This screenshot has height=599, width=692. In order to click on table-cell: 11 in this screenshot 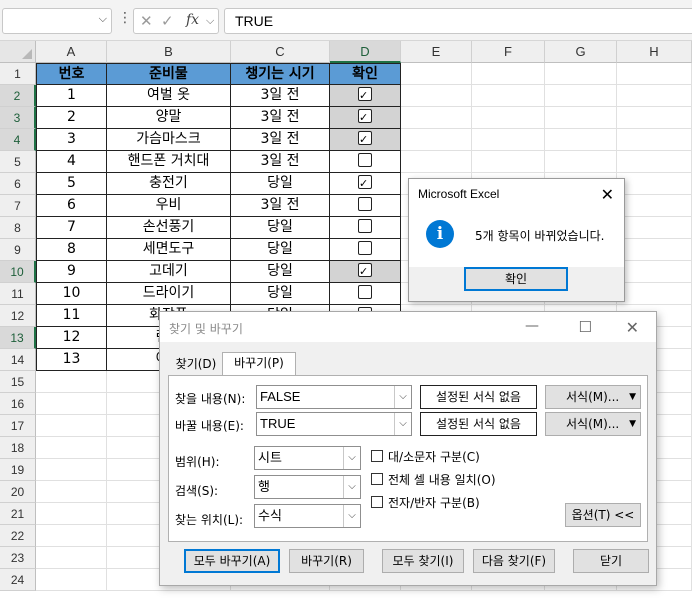, I will do `click(71, 316)`.